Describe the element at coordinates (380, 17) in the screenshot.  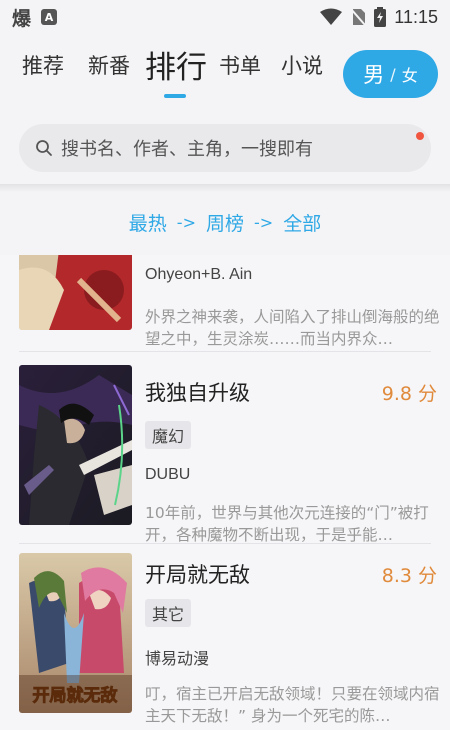
I see `battery-icon` at that location.